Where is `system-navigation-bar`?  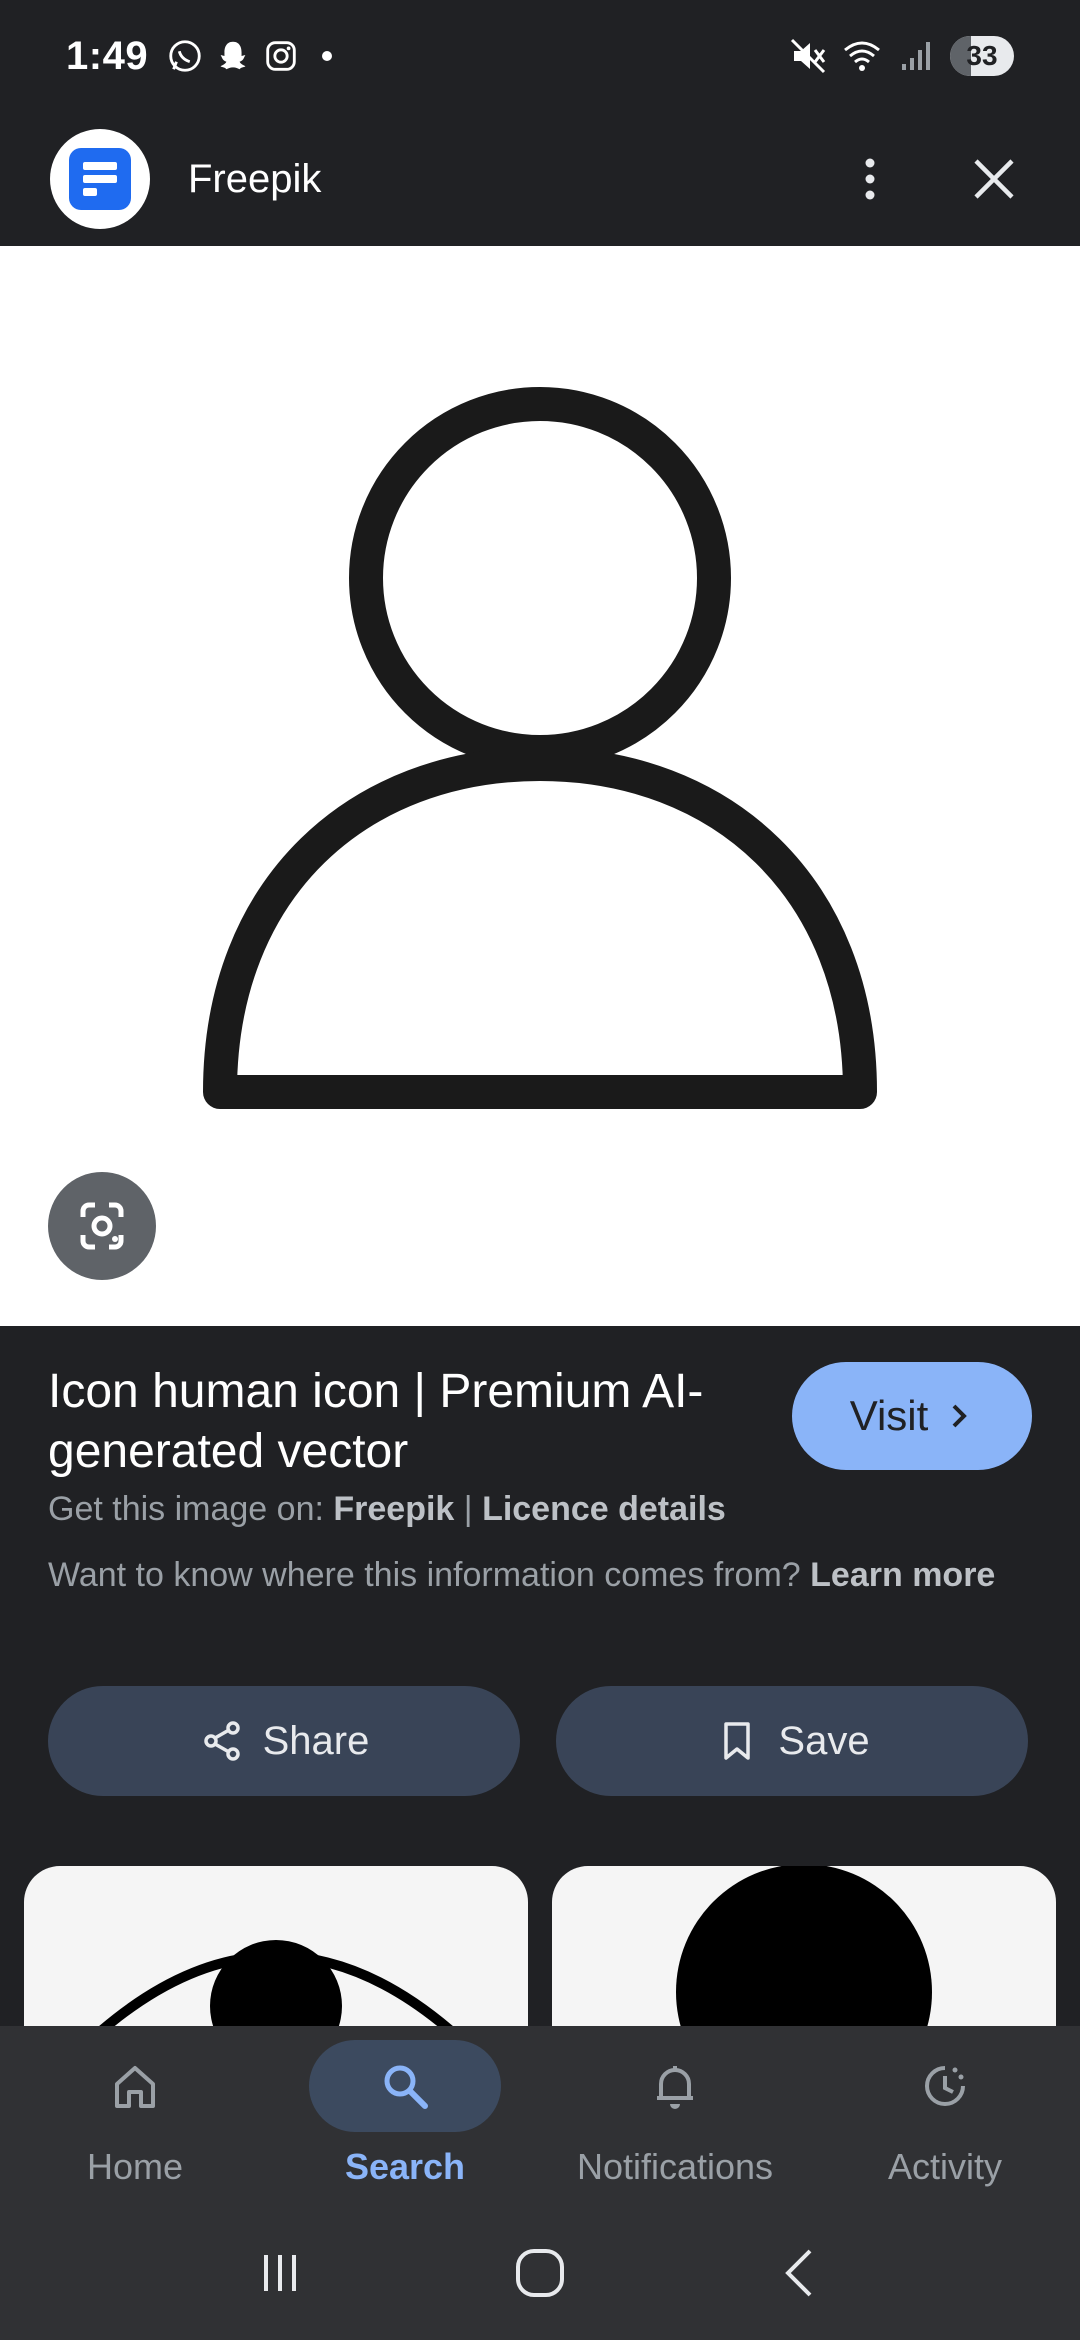
system-navigation-bar is located at coordinates (540, 2273).